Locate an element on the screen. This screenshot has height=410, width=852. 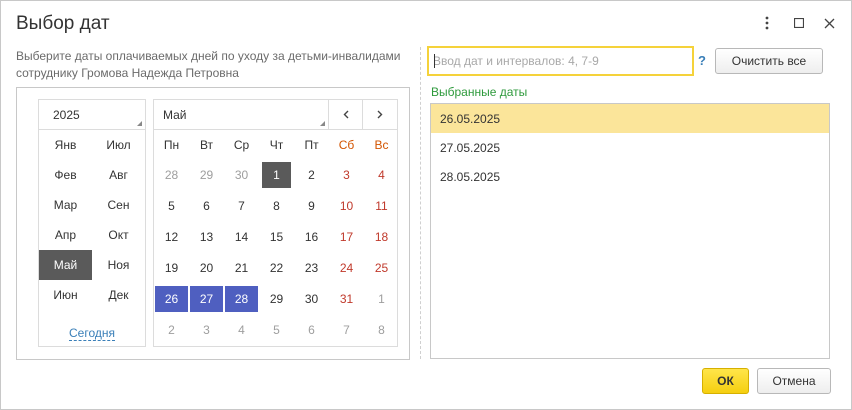
day-cell: 14 is located at coordinates (241, 237).